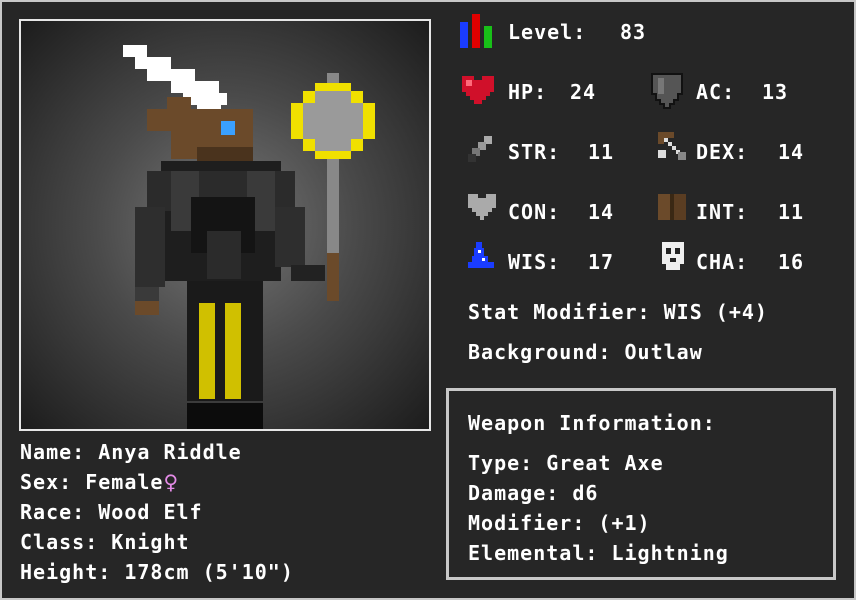 This screenshot has width=856, height=600. I want to click on character-class: Class: Knight, so click(105, 542).